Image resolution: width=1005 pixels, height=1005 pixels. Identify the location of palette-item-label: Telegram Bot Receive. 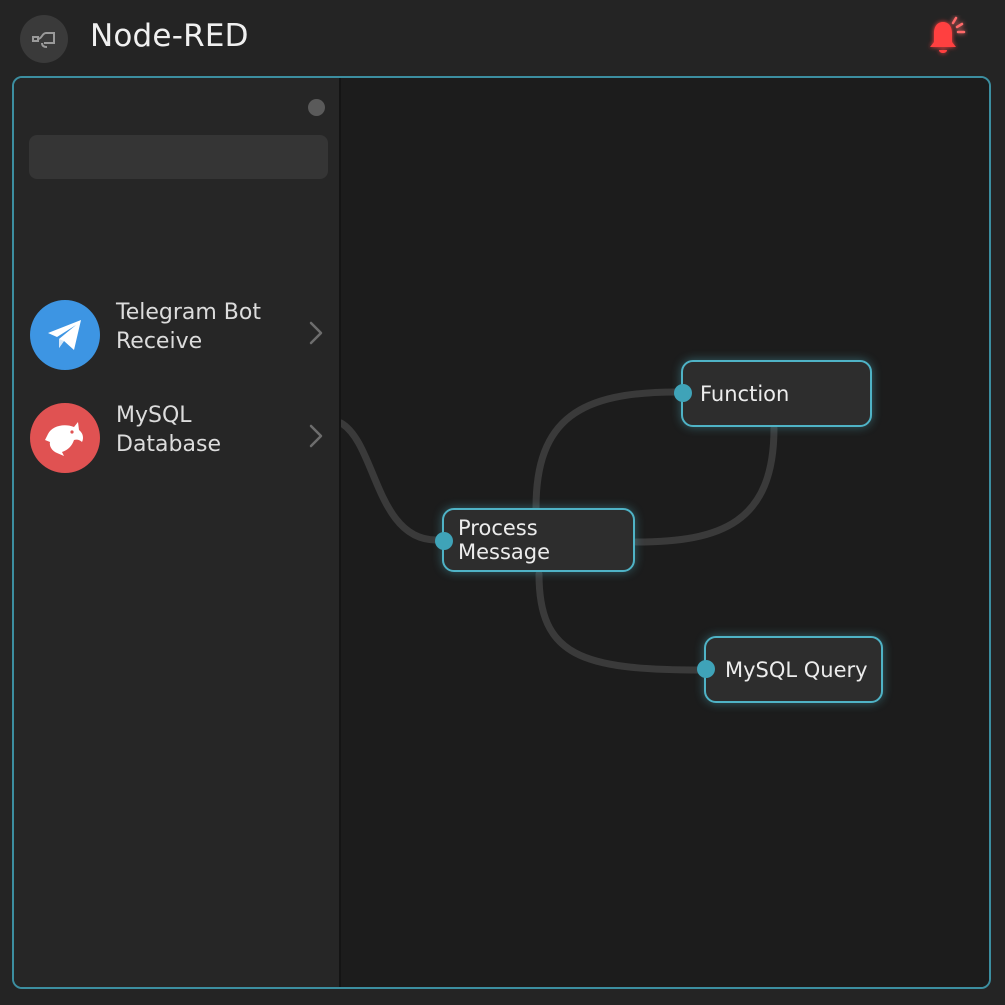
(188, 327).